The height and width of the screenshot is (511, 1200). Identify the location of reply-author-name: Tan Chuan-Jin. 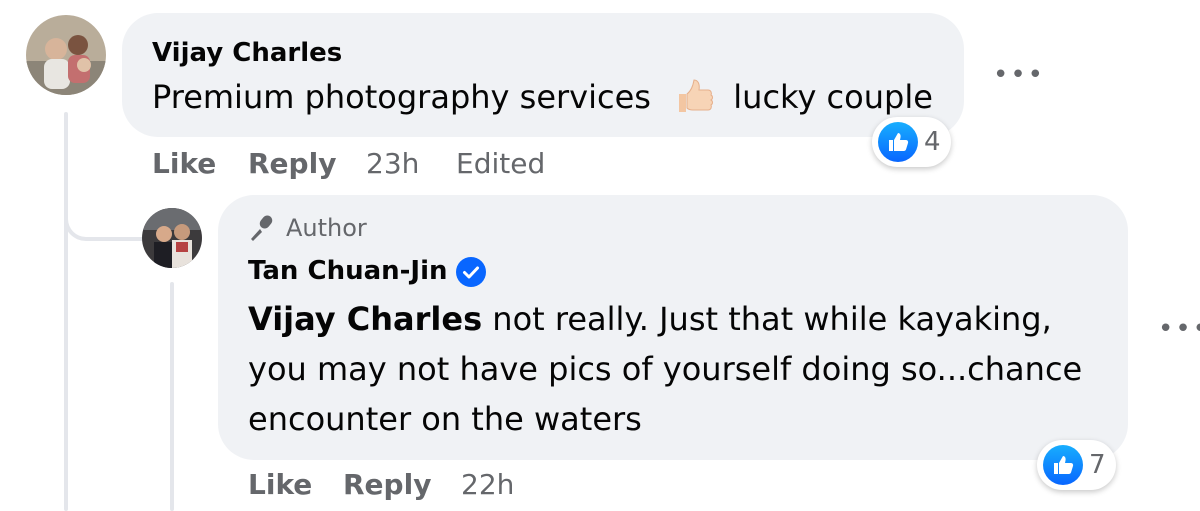
(367, 271).